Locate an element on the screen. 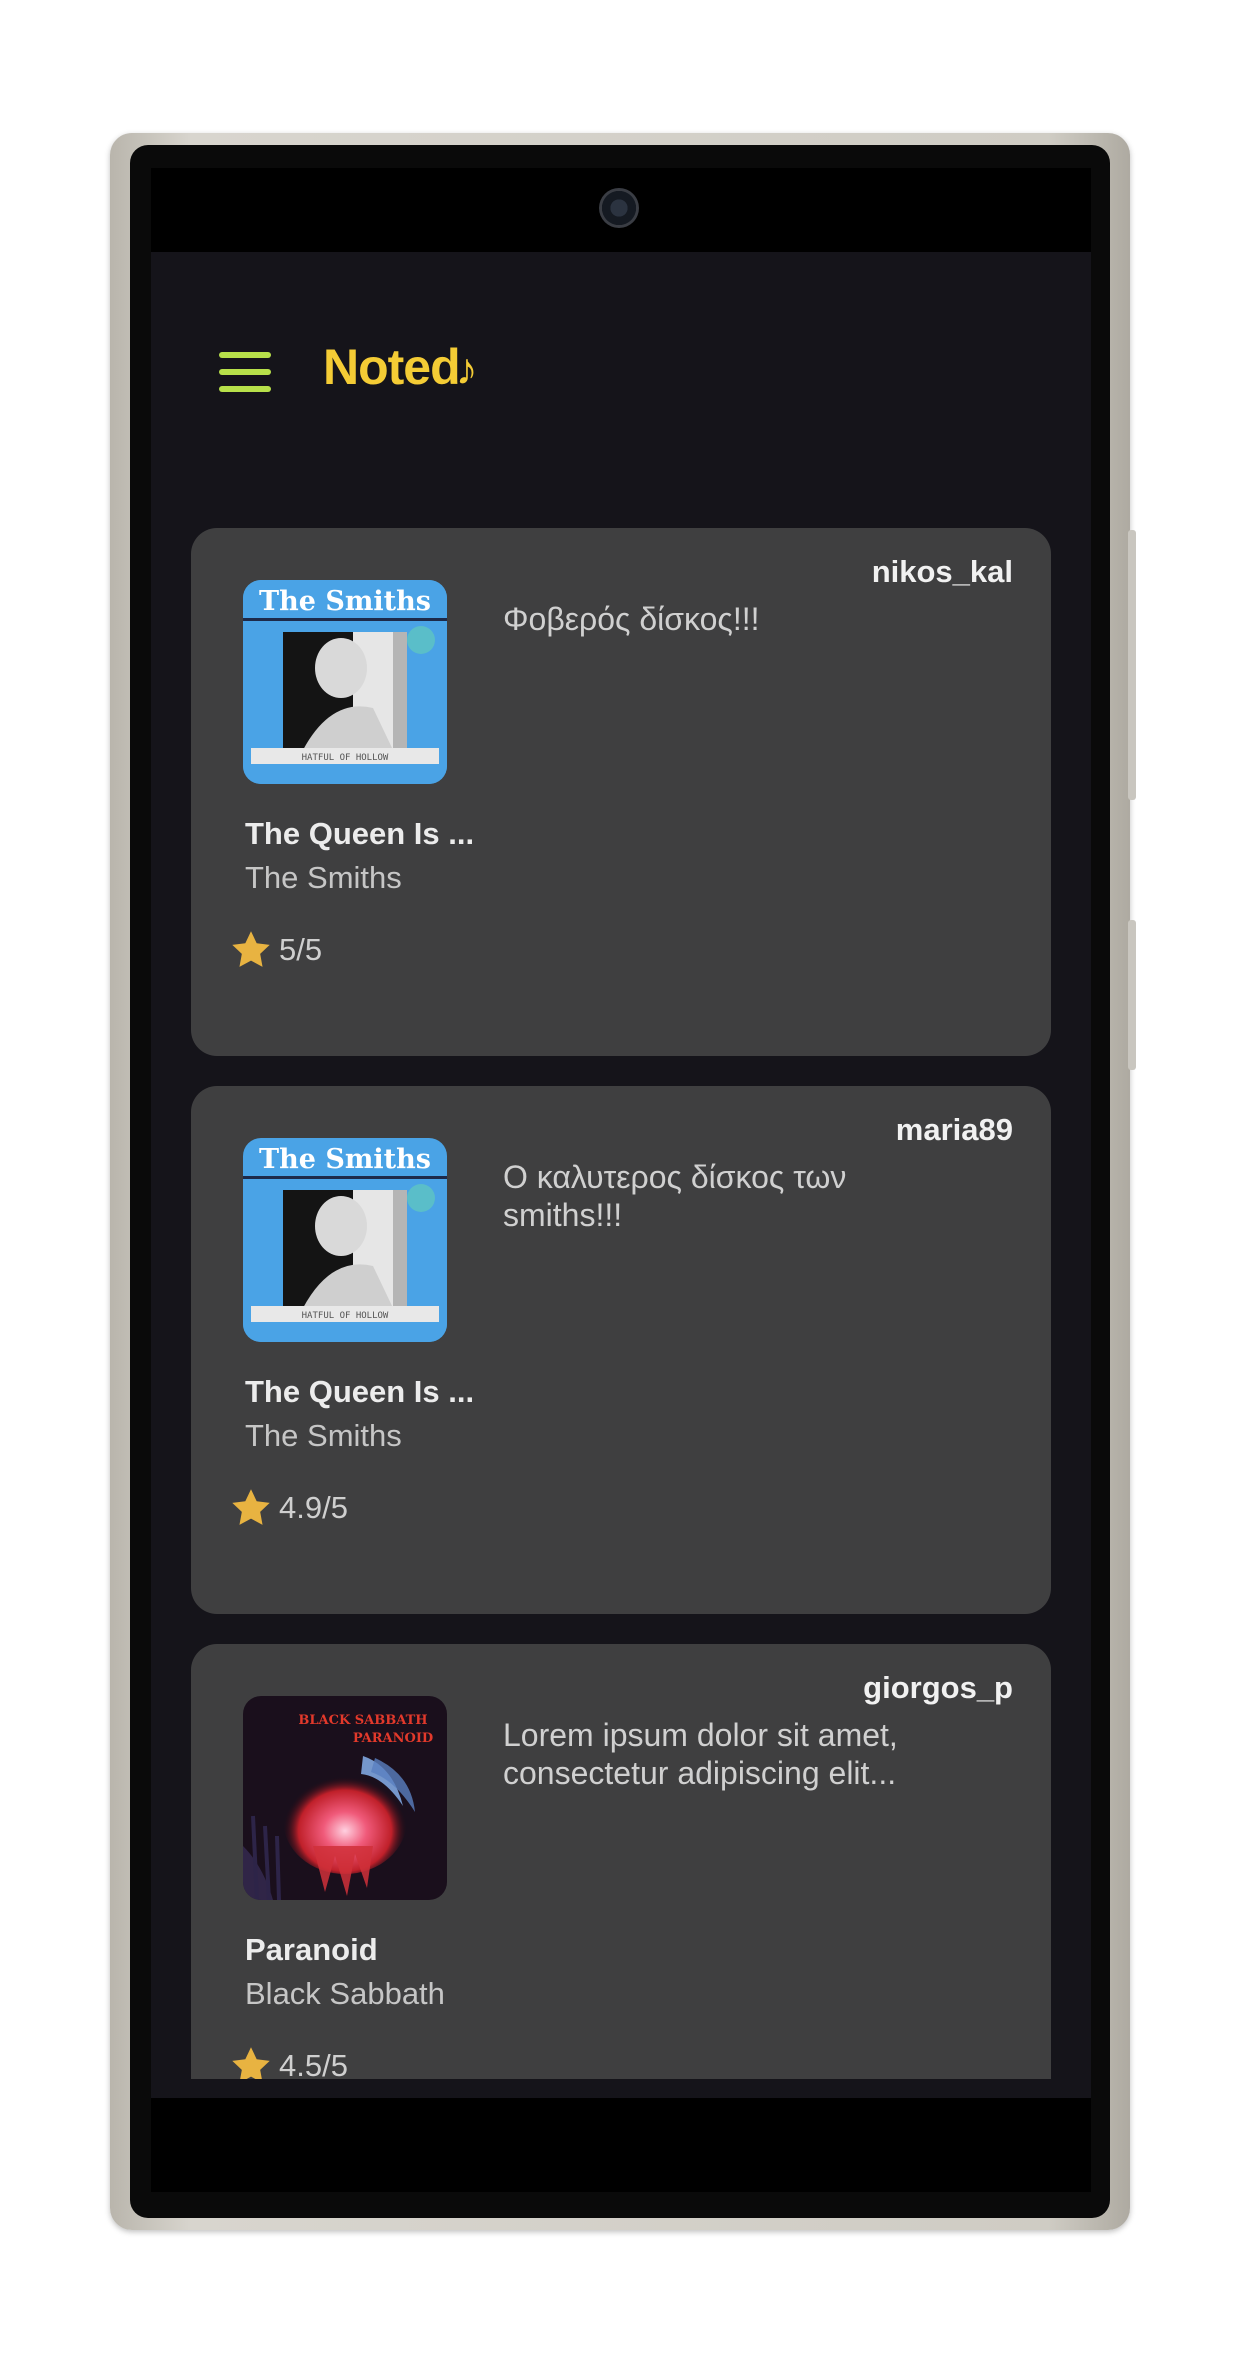  power-button is located at coordinates (1132, 995).